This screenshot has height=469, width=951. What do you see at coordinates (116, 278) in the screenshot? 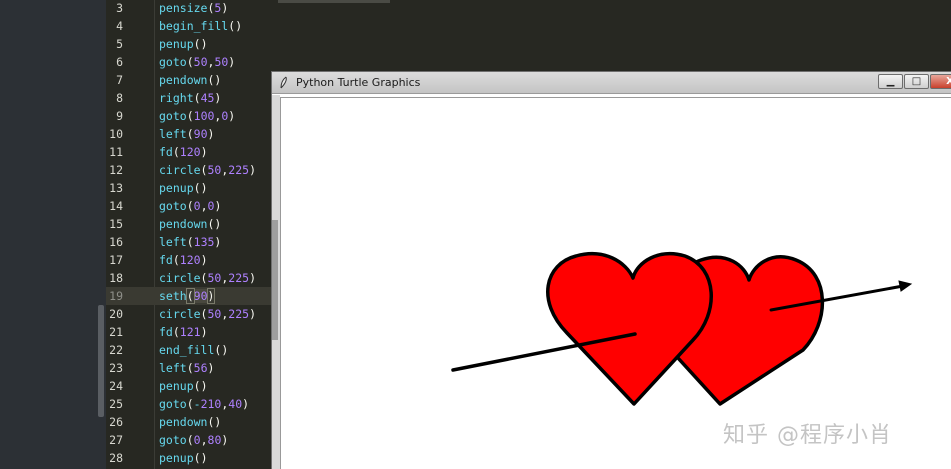
I see `line-number: 18` at bounding box center [116, 278].